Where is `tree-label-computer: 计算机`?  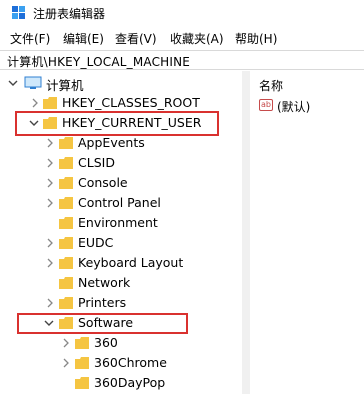 tree-label-computer: 计算机 is located at coordinates (65, 85).